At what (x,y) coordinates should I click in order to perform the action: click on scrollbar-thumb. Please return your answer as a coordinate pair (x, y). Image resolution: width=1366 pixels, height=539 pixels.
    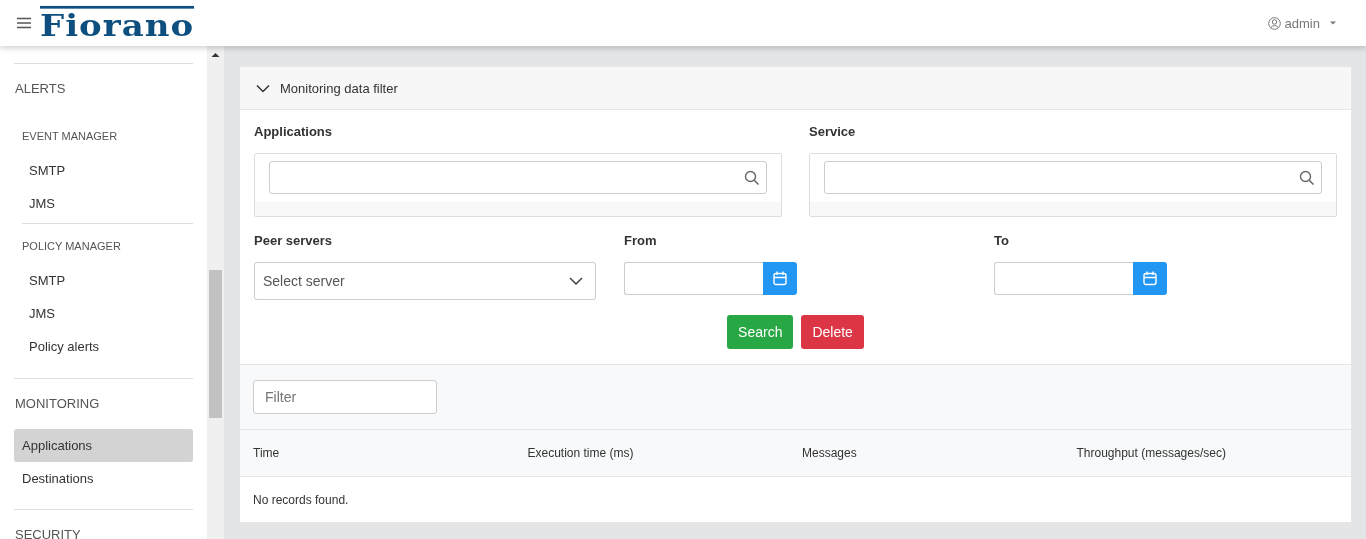
    Looking at the image, I should click on (215, 344).